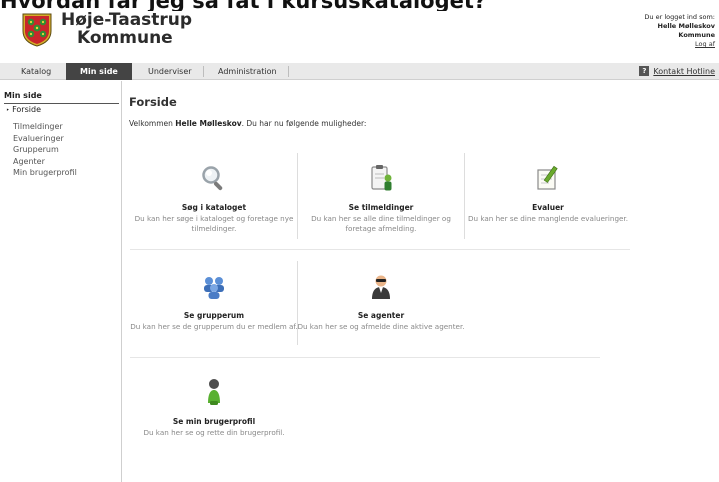  Describe the element at coordinates (23, 95) in the screenshot. I see `sidebar-title: Min side` at that location.